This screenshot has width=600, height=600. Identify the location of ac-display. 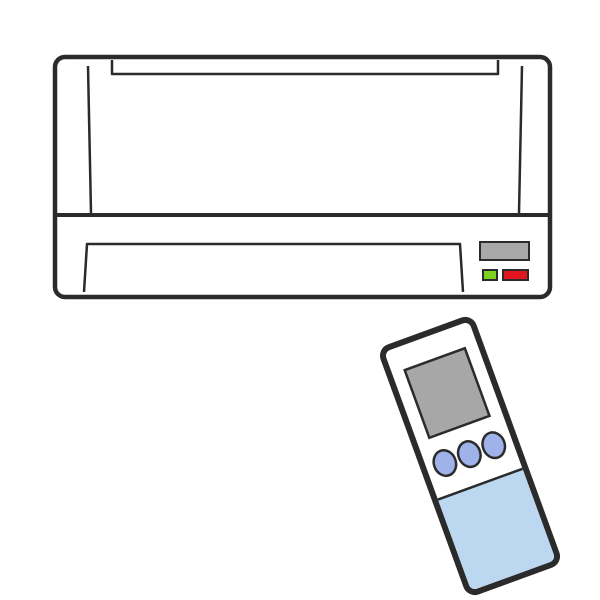
(504, 251).